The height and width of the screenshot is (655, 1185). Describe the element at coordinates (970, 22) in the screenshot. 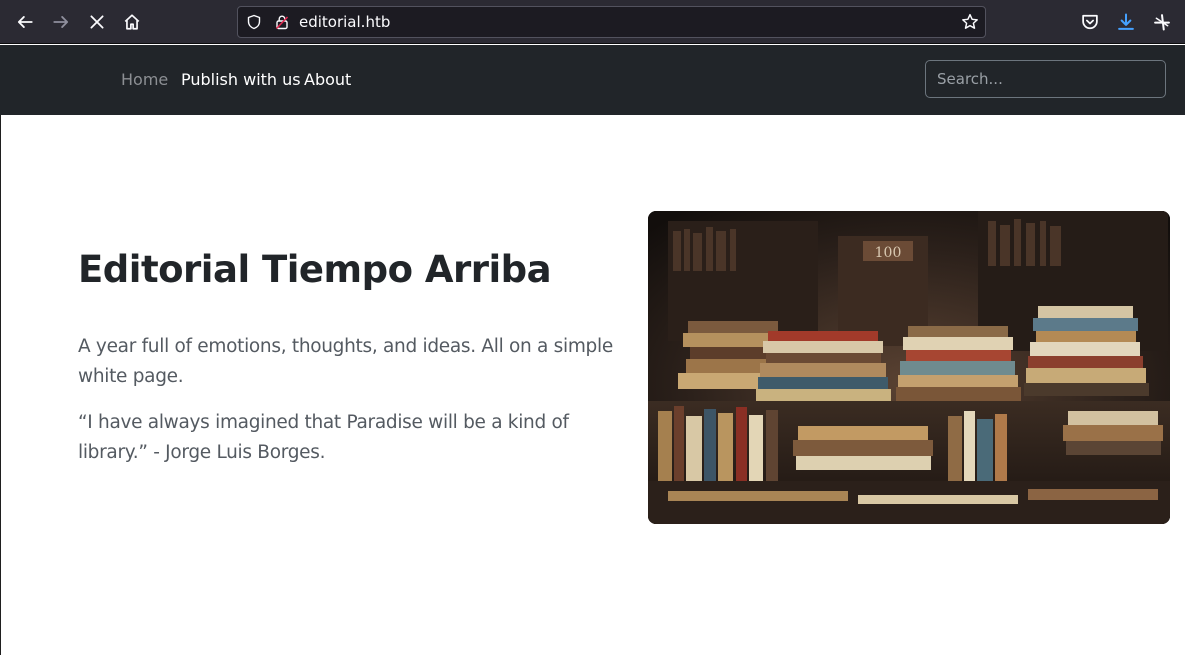

I see `bookmark-star-icon` at that location.